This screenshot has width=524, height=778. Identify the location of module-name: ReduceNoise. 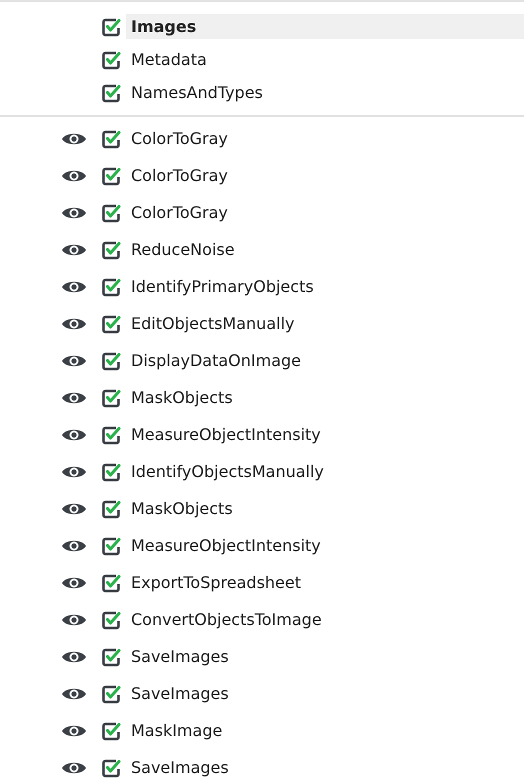
(325, 249).